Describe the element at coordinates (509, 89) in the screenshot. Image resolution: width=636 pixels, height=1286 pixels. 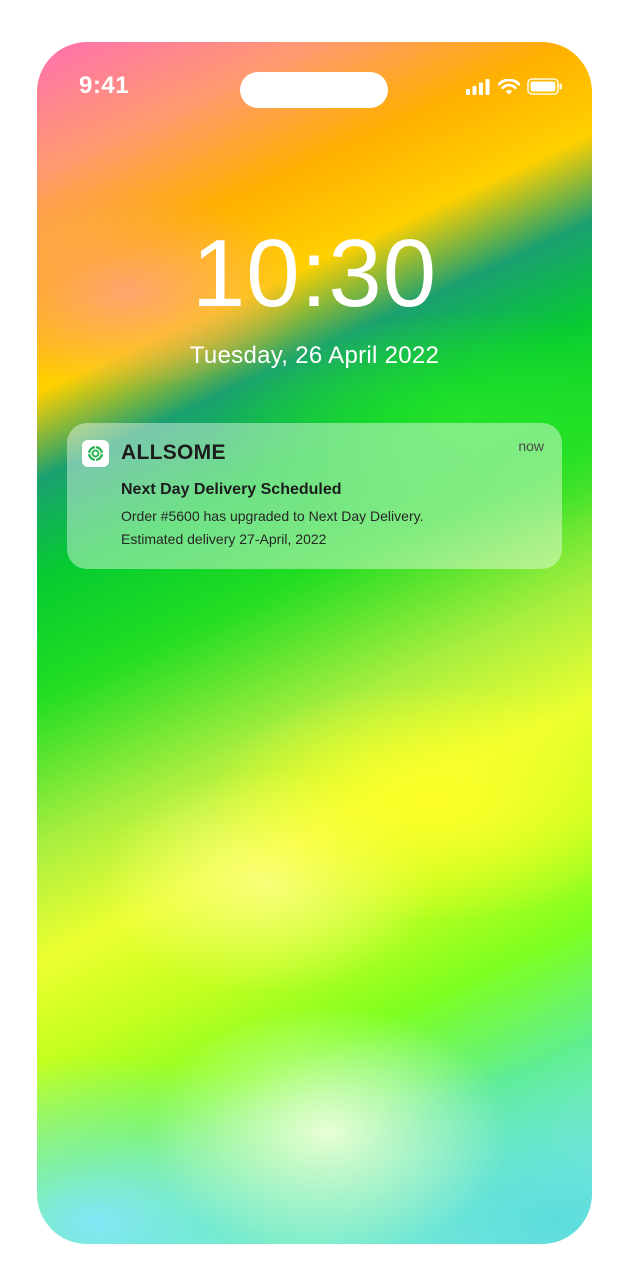
I see `wifi-icon` at that location.